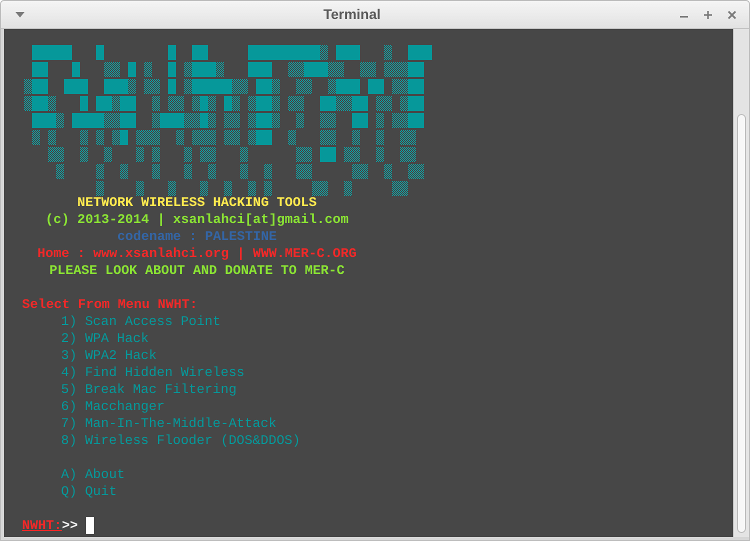  What do you see at coordinates (70, 525) in the screenshot?
I see `prompt-symbol: >>` at bounding box center [70, 525].